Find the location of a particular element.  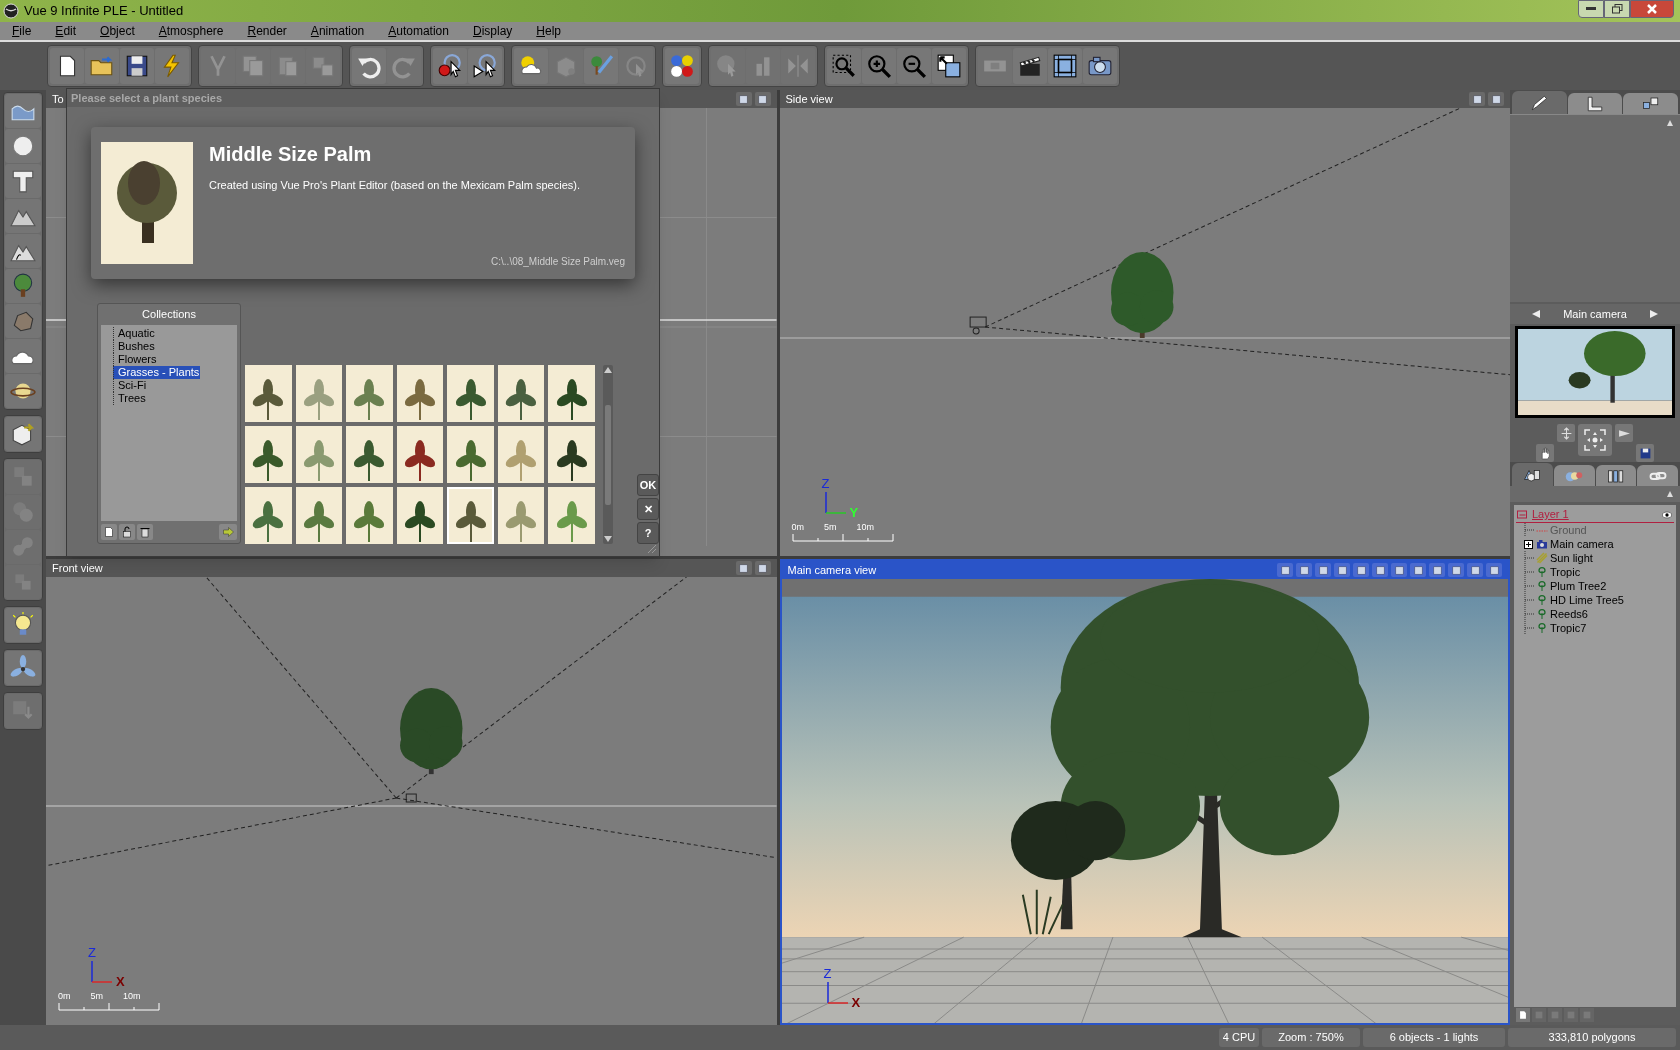

object-name: Tropic7 is located at coordinates (1568, 628).